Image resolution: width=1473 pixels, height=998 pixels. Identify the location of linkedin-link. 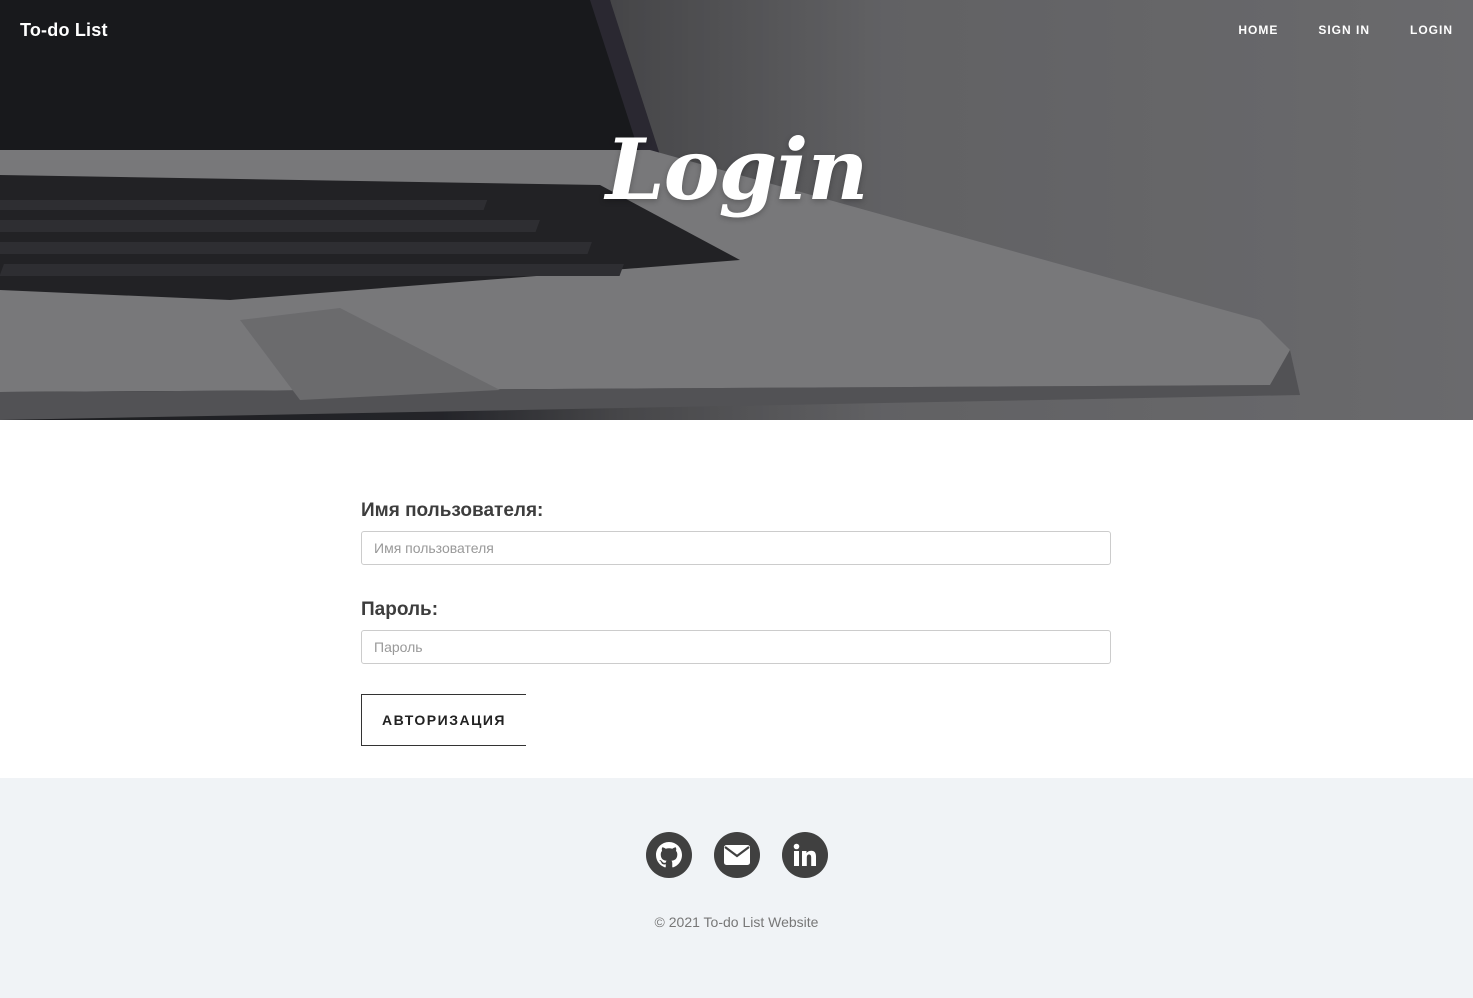
(804, 855).